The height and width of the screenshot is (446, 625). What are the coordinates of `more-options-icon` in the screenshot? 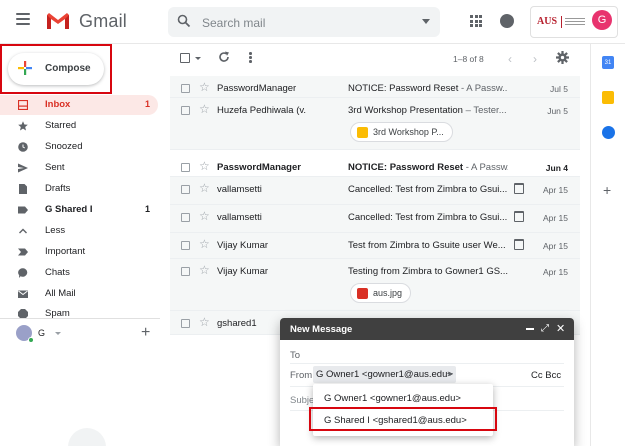 It's located at (250, 58).